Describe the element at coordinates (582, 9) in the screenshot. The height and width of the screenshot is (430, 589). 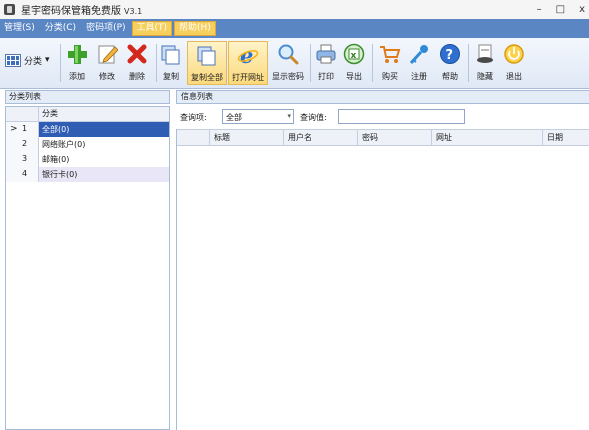
I see `close-button: x` at that location.